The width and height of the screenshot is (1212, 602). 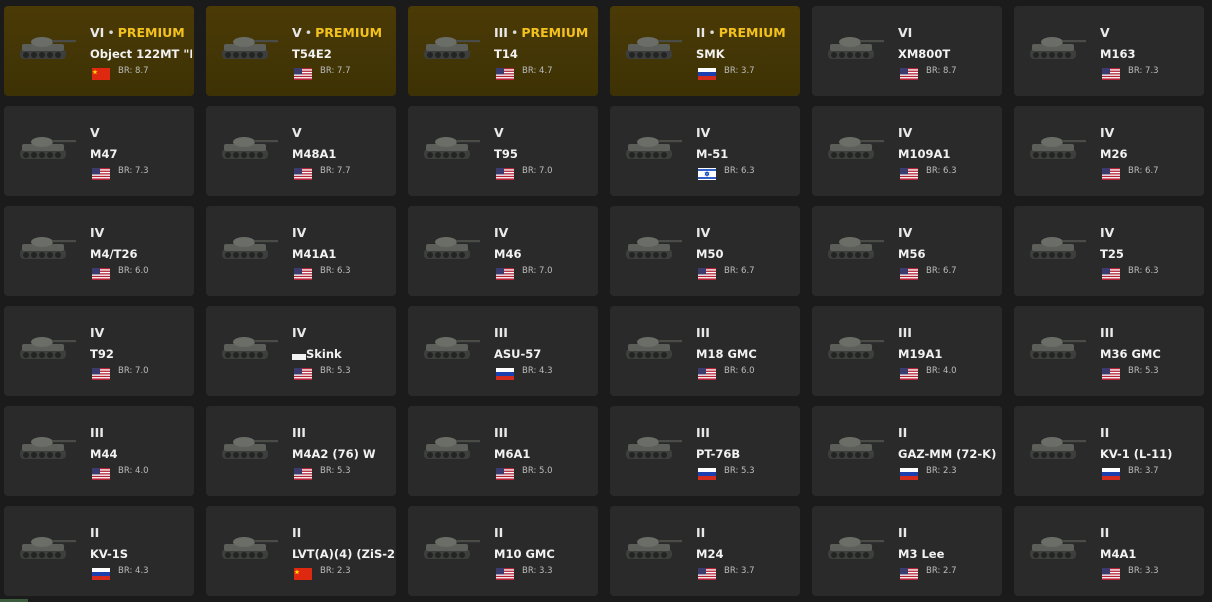 I want to click on vehicle-name: PT-76B, so click(x=718, y=454).